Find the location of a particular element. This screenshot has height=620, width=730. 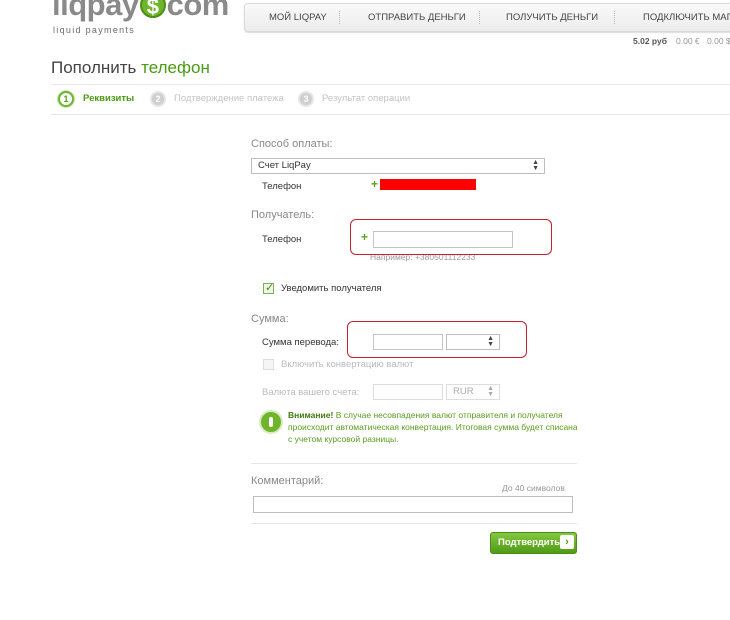

title-divider is located at coordinates (390, 84).